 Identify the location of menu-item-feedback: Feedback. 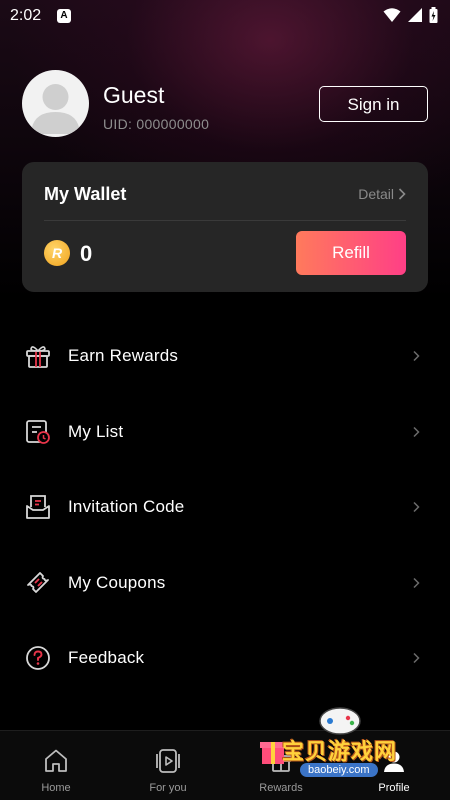
(225, 658).